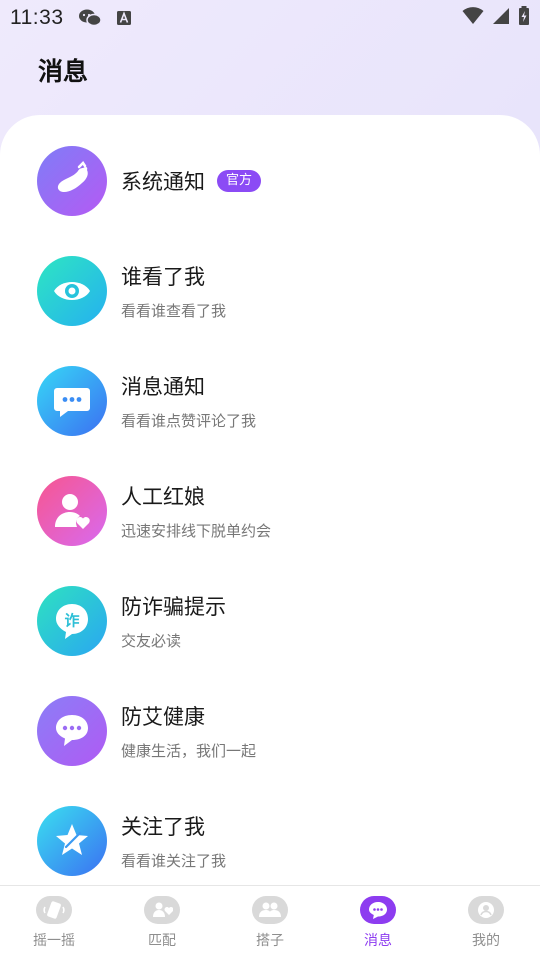 The width and height of the screenshot is (540, 960). Describe the element at coordinates (270, 731) in the screenshot. I see `list-item-aids-prevention: 防艾健康 健康生活，我们一起` at that location.